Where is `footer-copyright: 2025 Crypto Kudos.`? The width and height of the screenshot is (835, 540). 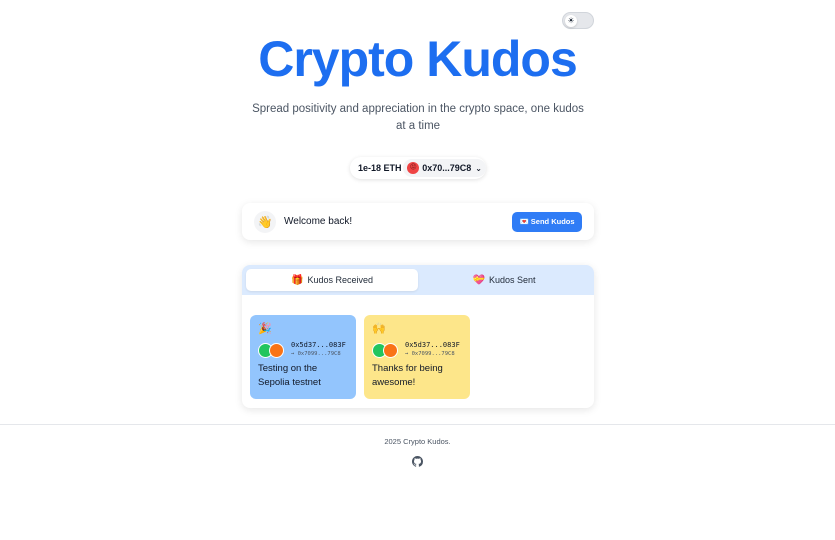 footer-copyright: 2025 Crypto Kudos. is located at coordinates (417, 441).